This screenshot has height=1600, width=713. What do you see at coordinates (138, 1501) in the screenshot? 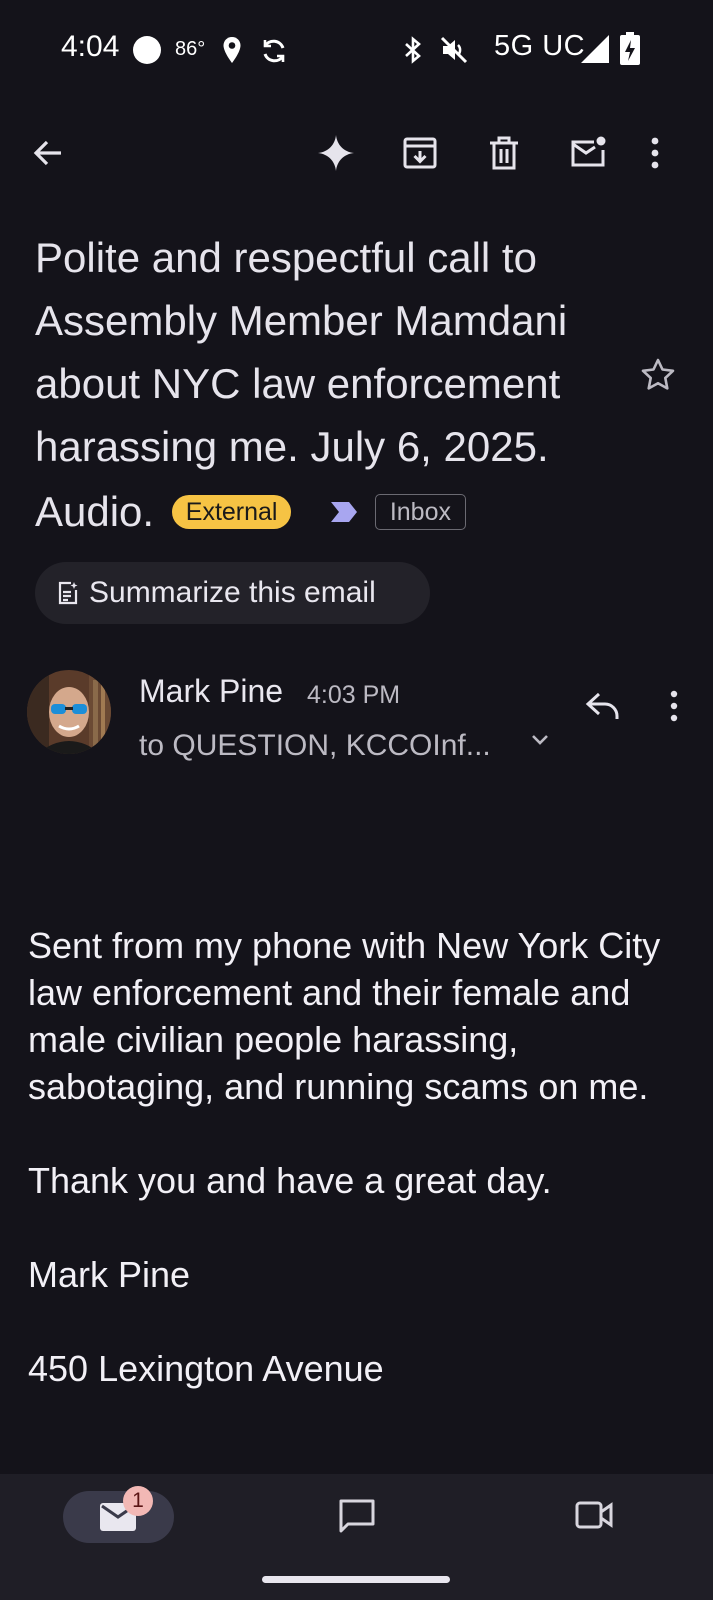
I see `unread-count-badge: 1` at bounding box center [138, 1501].